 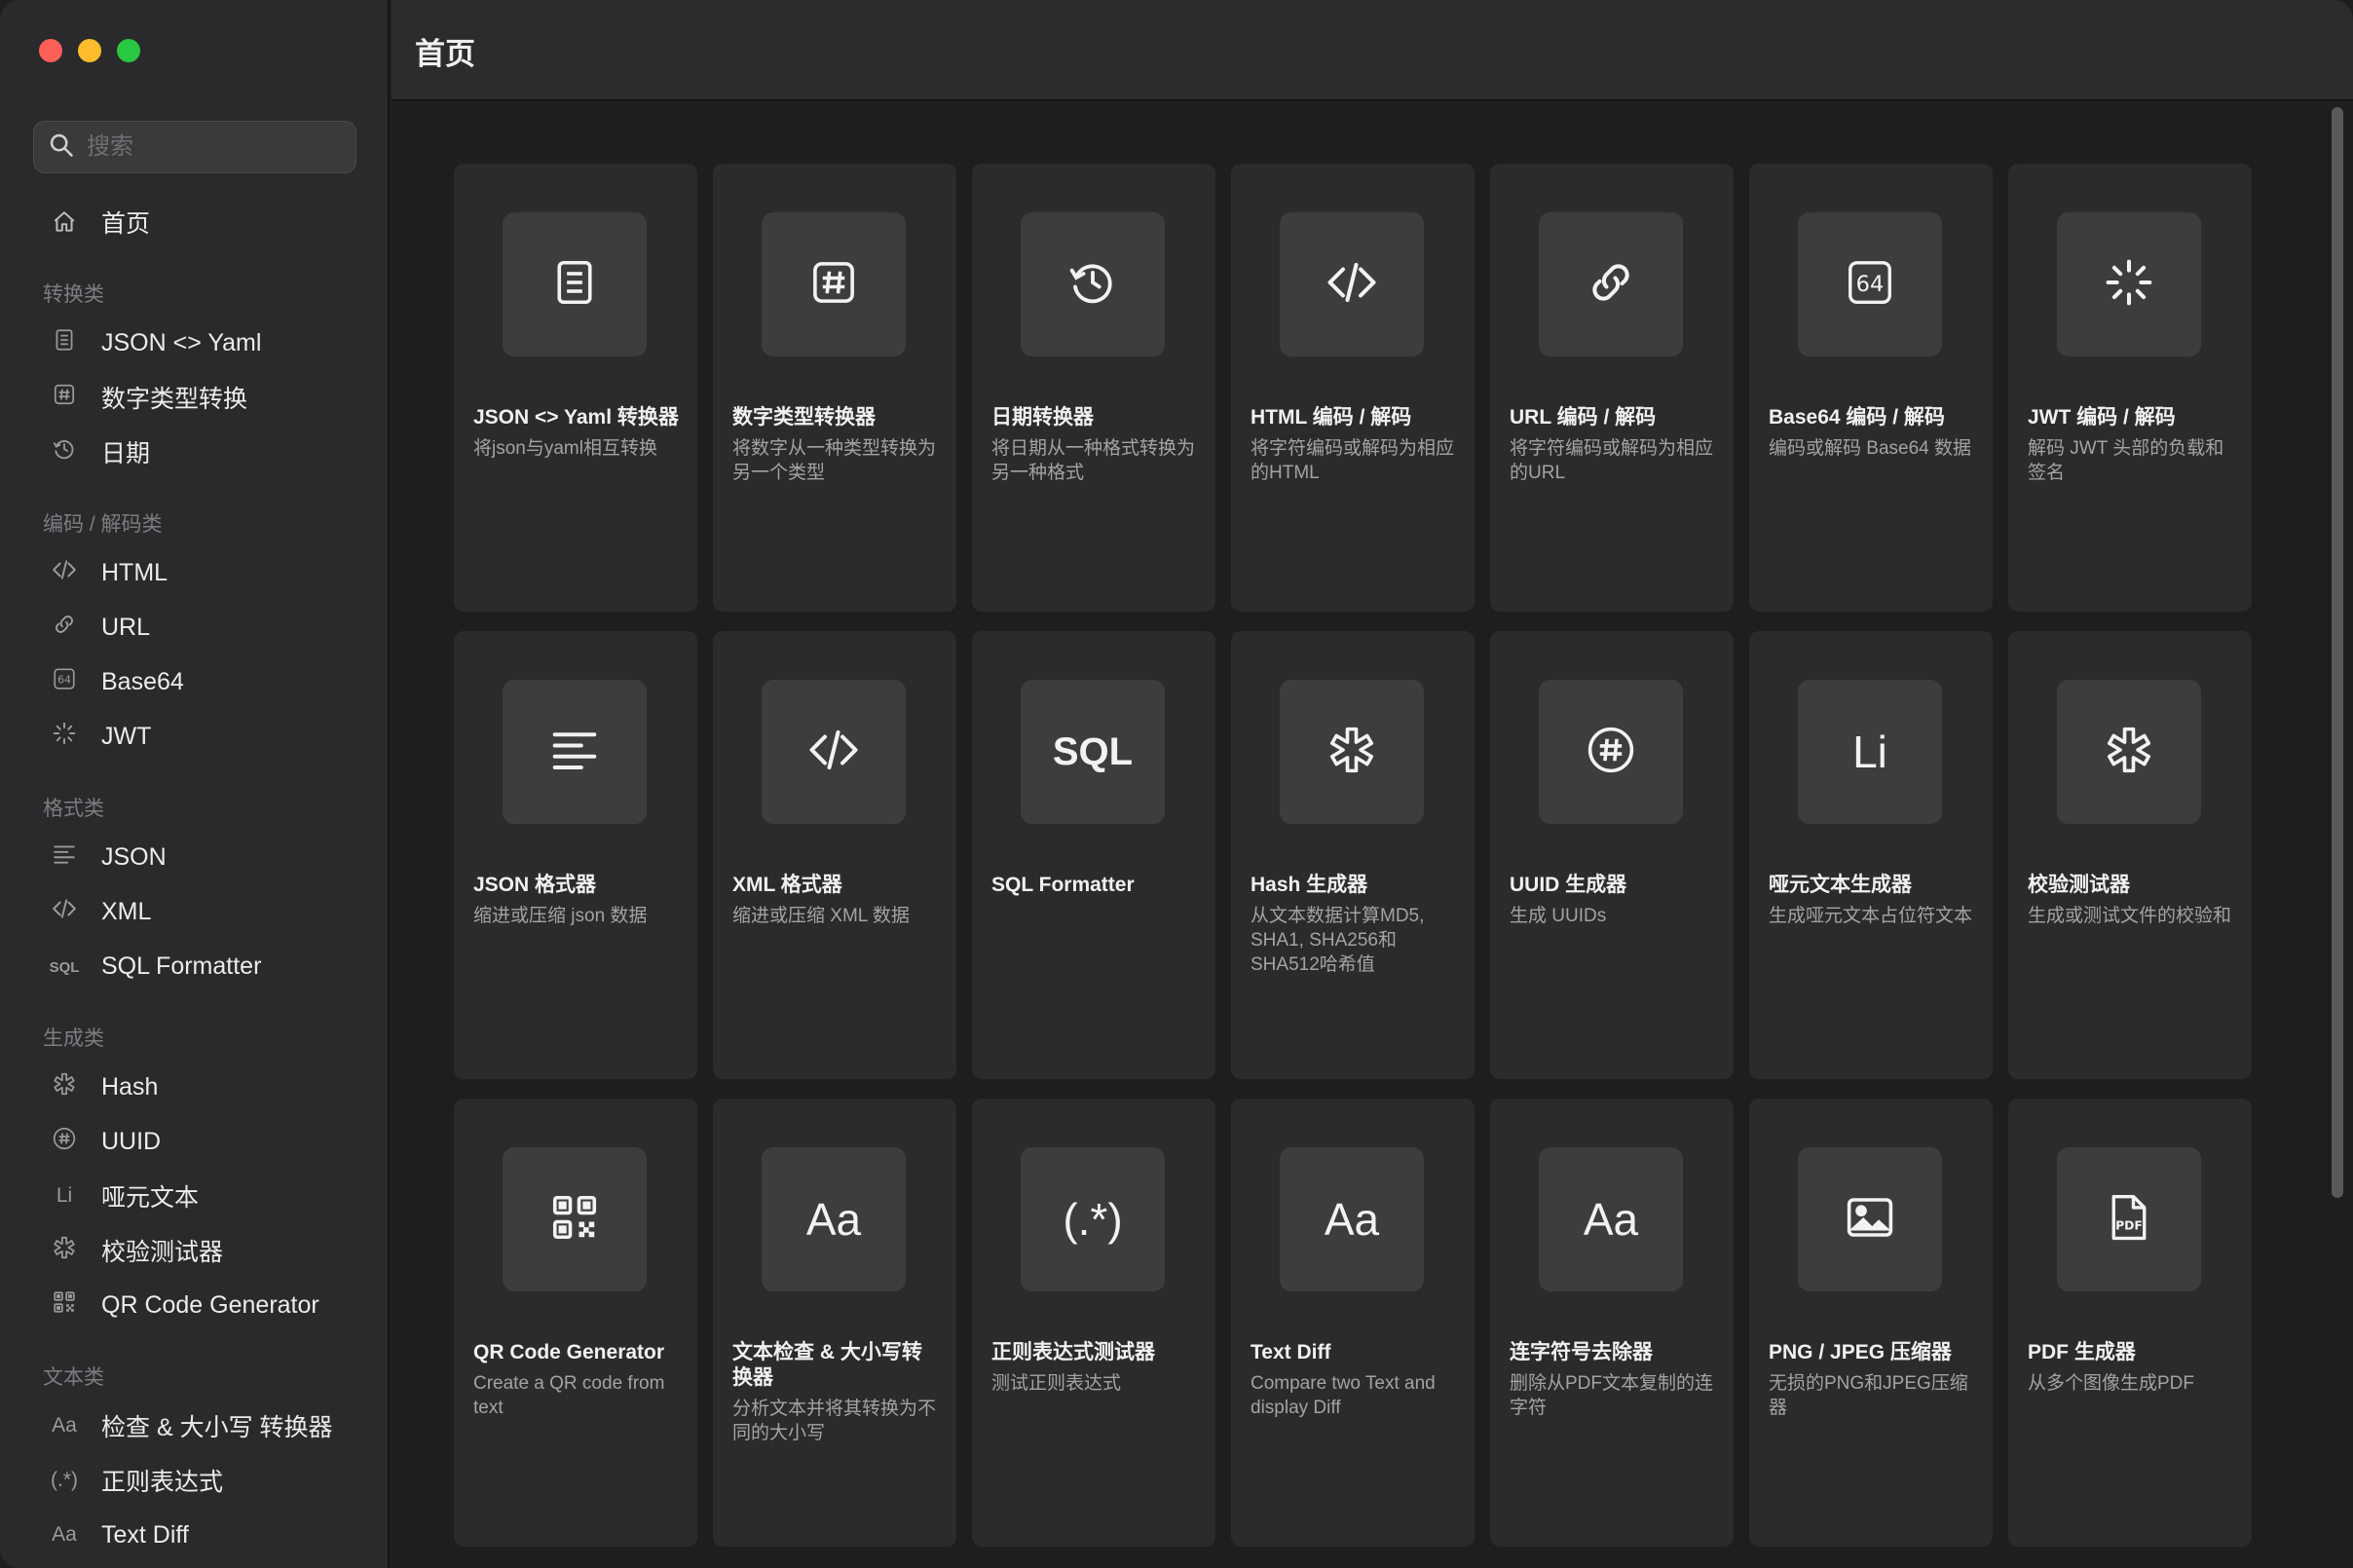 What do you see at coordinates (198, 681) in the screenshot?
I see `sidebar-item: 64 Base64` at bounding box center [198, 681].